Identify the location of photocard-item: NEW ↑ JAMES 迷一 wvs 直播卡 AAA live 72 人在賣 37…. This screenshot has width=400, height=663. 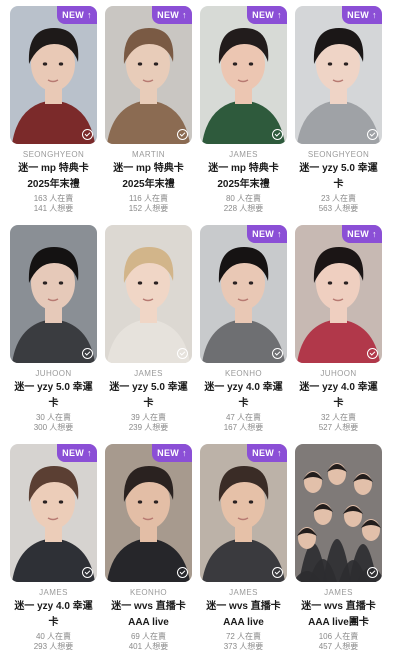
(243, 553).